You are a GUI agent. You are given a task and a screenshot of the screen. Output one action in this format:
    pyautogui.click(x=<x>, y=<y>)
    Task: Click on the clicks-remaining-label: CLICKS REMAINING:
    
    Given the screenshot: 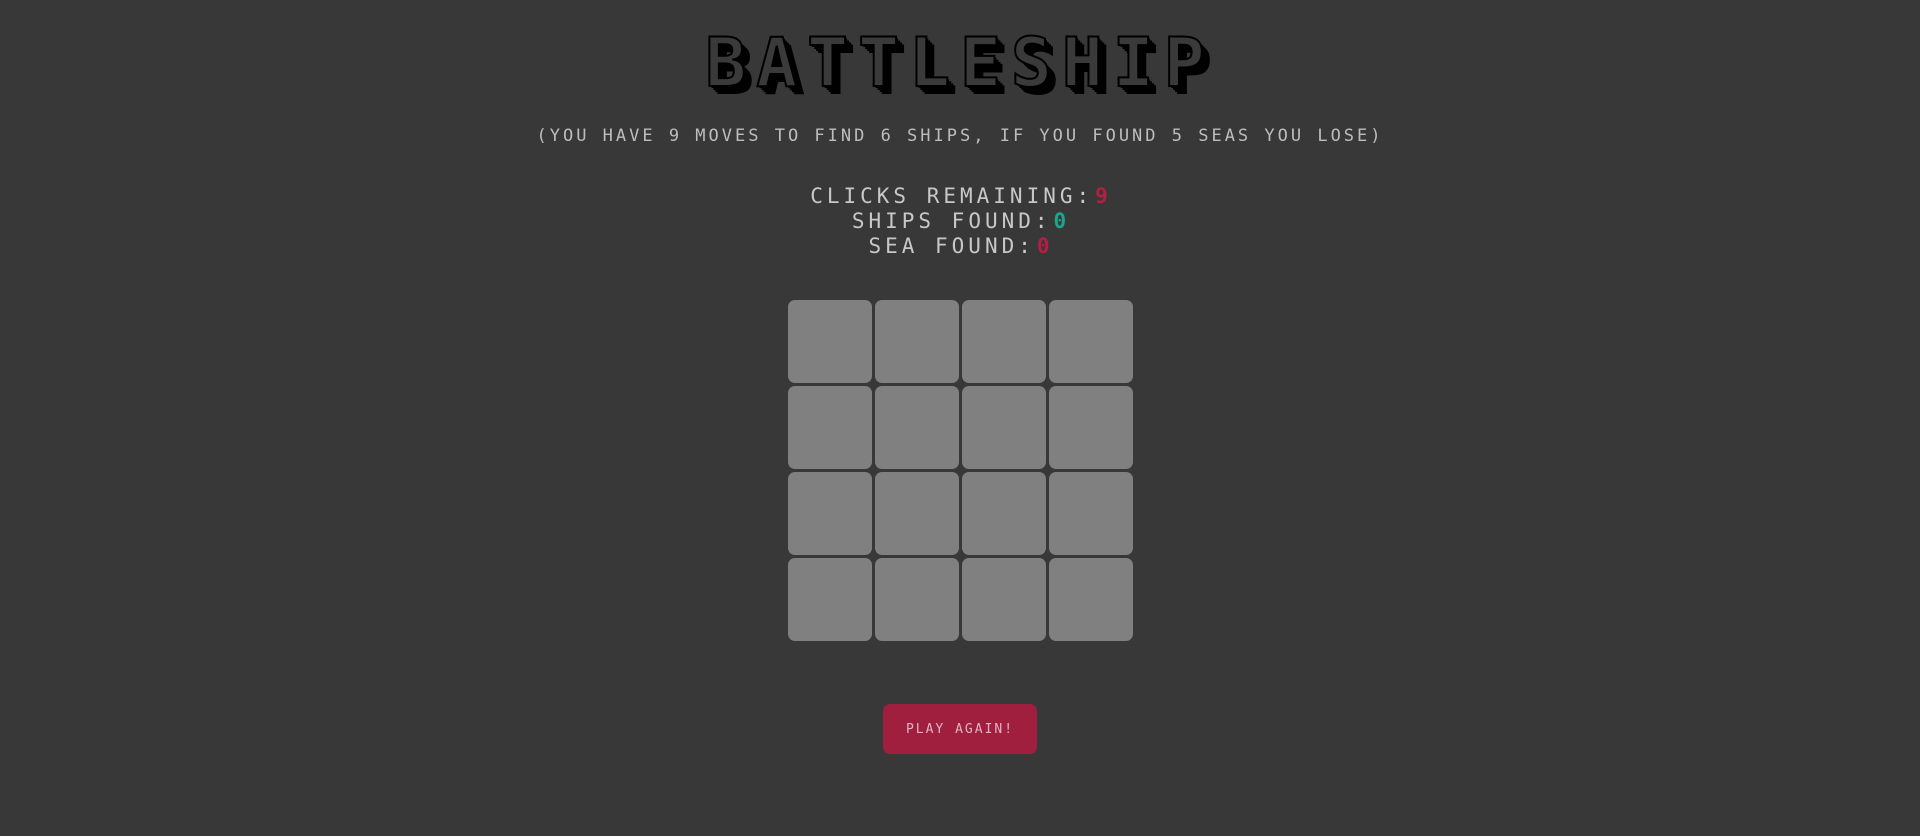 What is the action you would take?
    pyautogui.click(x=952, y=196)
    